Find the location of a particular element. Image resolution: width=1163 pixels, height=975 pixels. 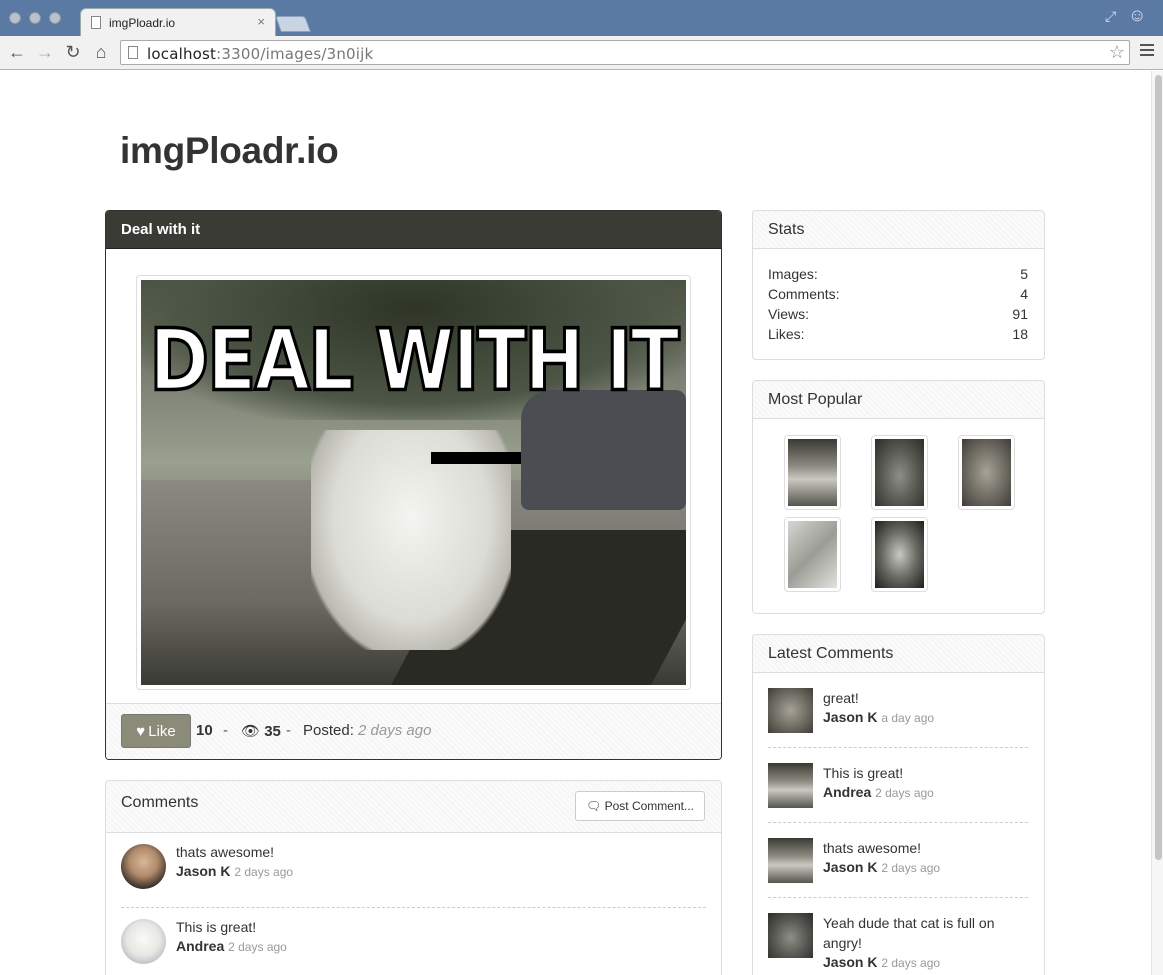

most-popular-panel: Most Popular is located at coordinates (898, 497).